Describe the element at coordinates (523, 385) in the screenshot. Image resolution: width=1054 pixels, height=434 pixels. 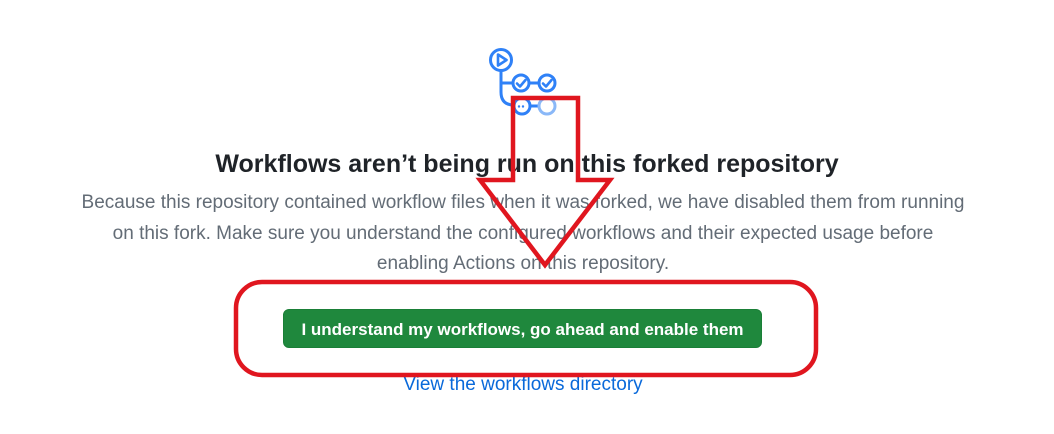
I see `view-workflows-directory-link: View the workflows directory` at that location.